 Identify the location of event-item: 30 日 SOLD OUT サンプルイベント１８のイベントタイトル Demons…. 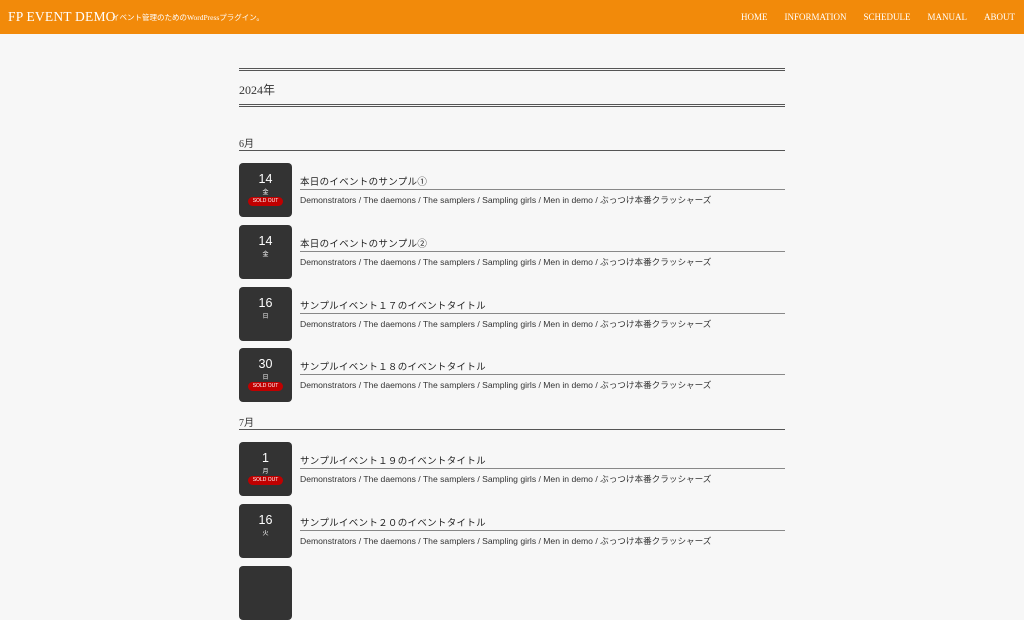
(512, 375).